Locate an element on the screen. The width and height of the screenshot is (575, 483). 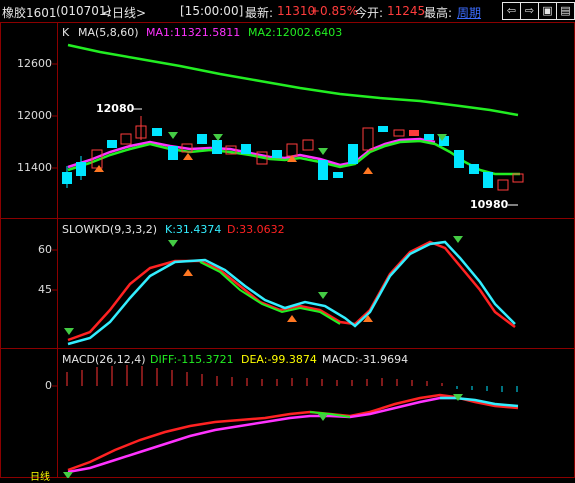
macd-histogram is located at coordinates (292, 378).